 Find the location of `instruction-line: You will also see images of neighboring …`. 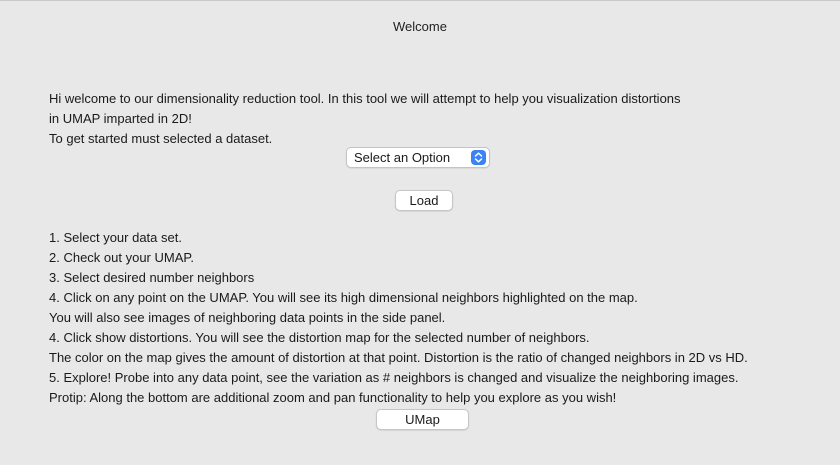

instruction-line: You will also see images of neighboring … is located at coordinates (247, 317).